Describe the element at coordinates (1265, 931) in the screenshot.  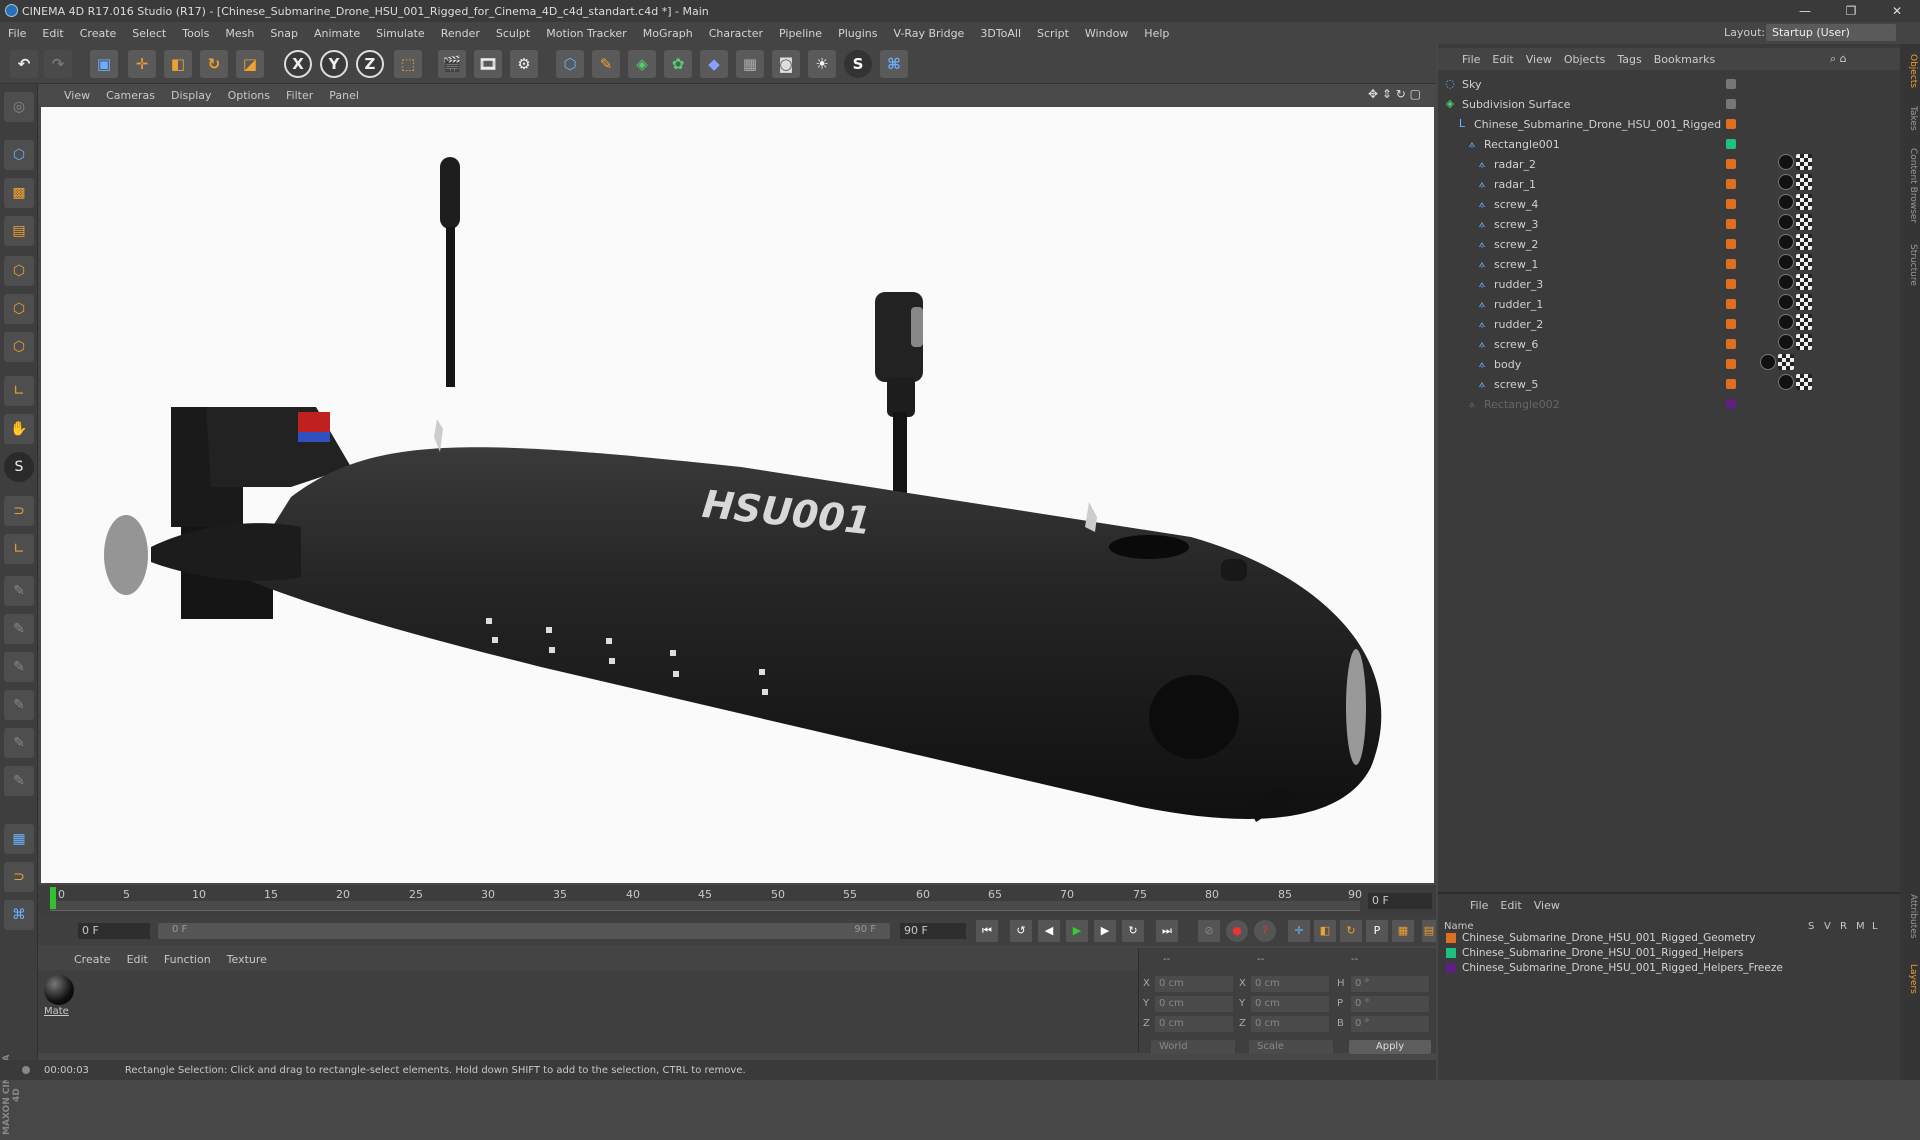
I see `help-key-icon: ?` at that location.